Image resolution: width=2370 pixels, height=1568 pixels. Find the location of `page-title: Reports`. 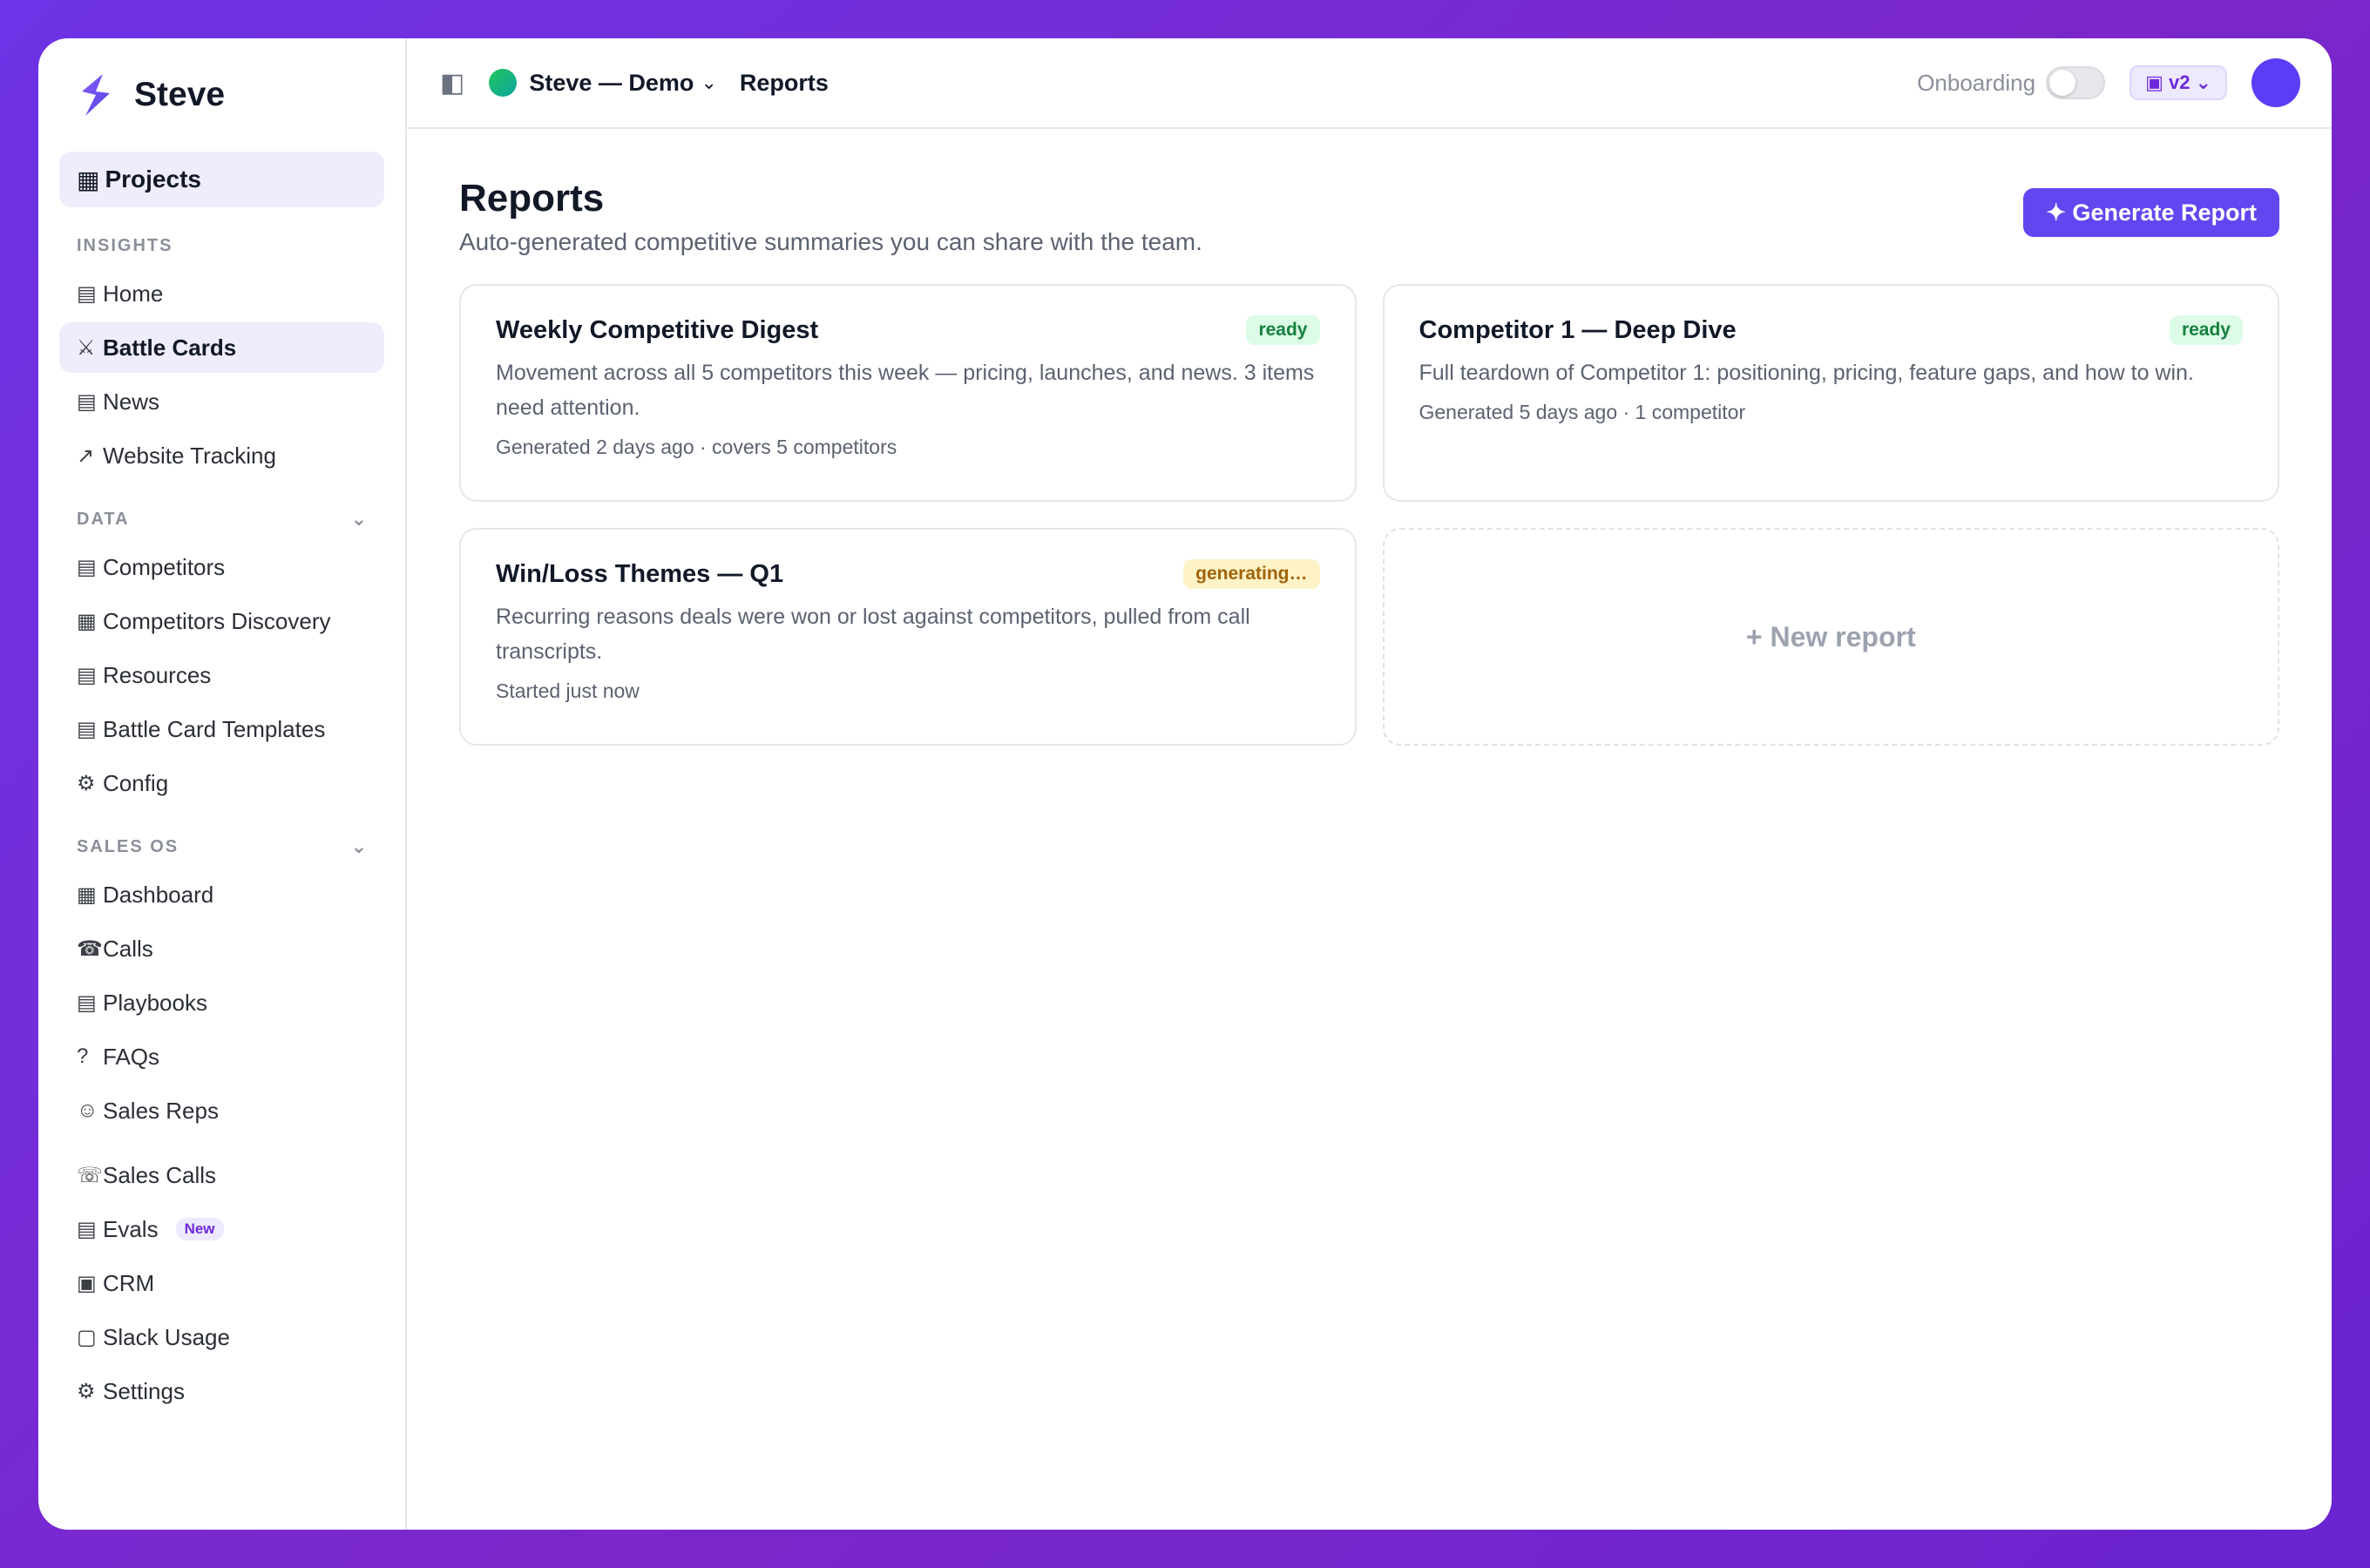

page-title: Reports is located at coordinates (532, 198).